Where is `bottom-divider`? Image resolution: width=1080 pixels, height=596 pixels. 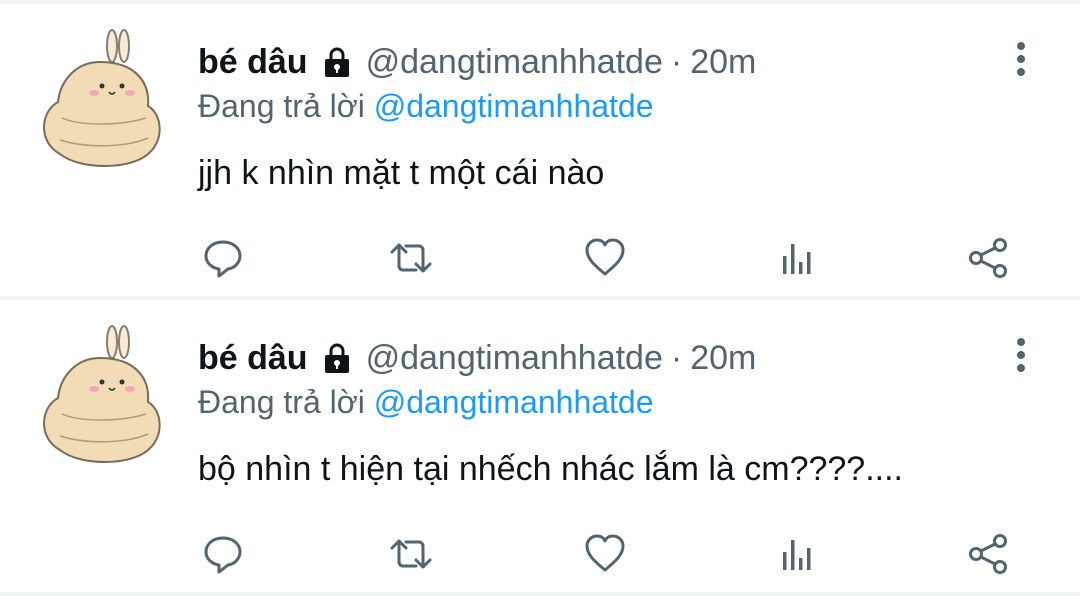 bottom-divider is located at coordinates (540, 594).